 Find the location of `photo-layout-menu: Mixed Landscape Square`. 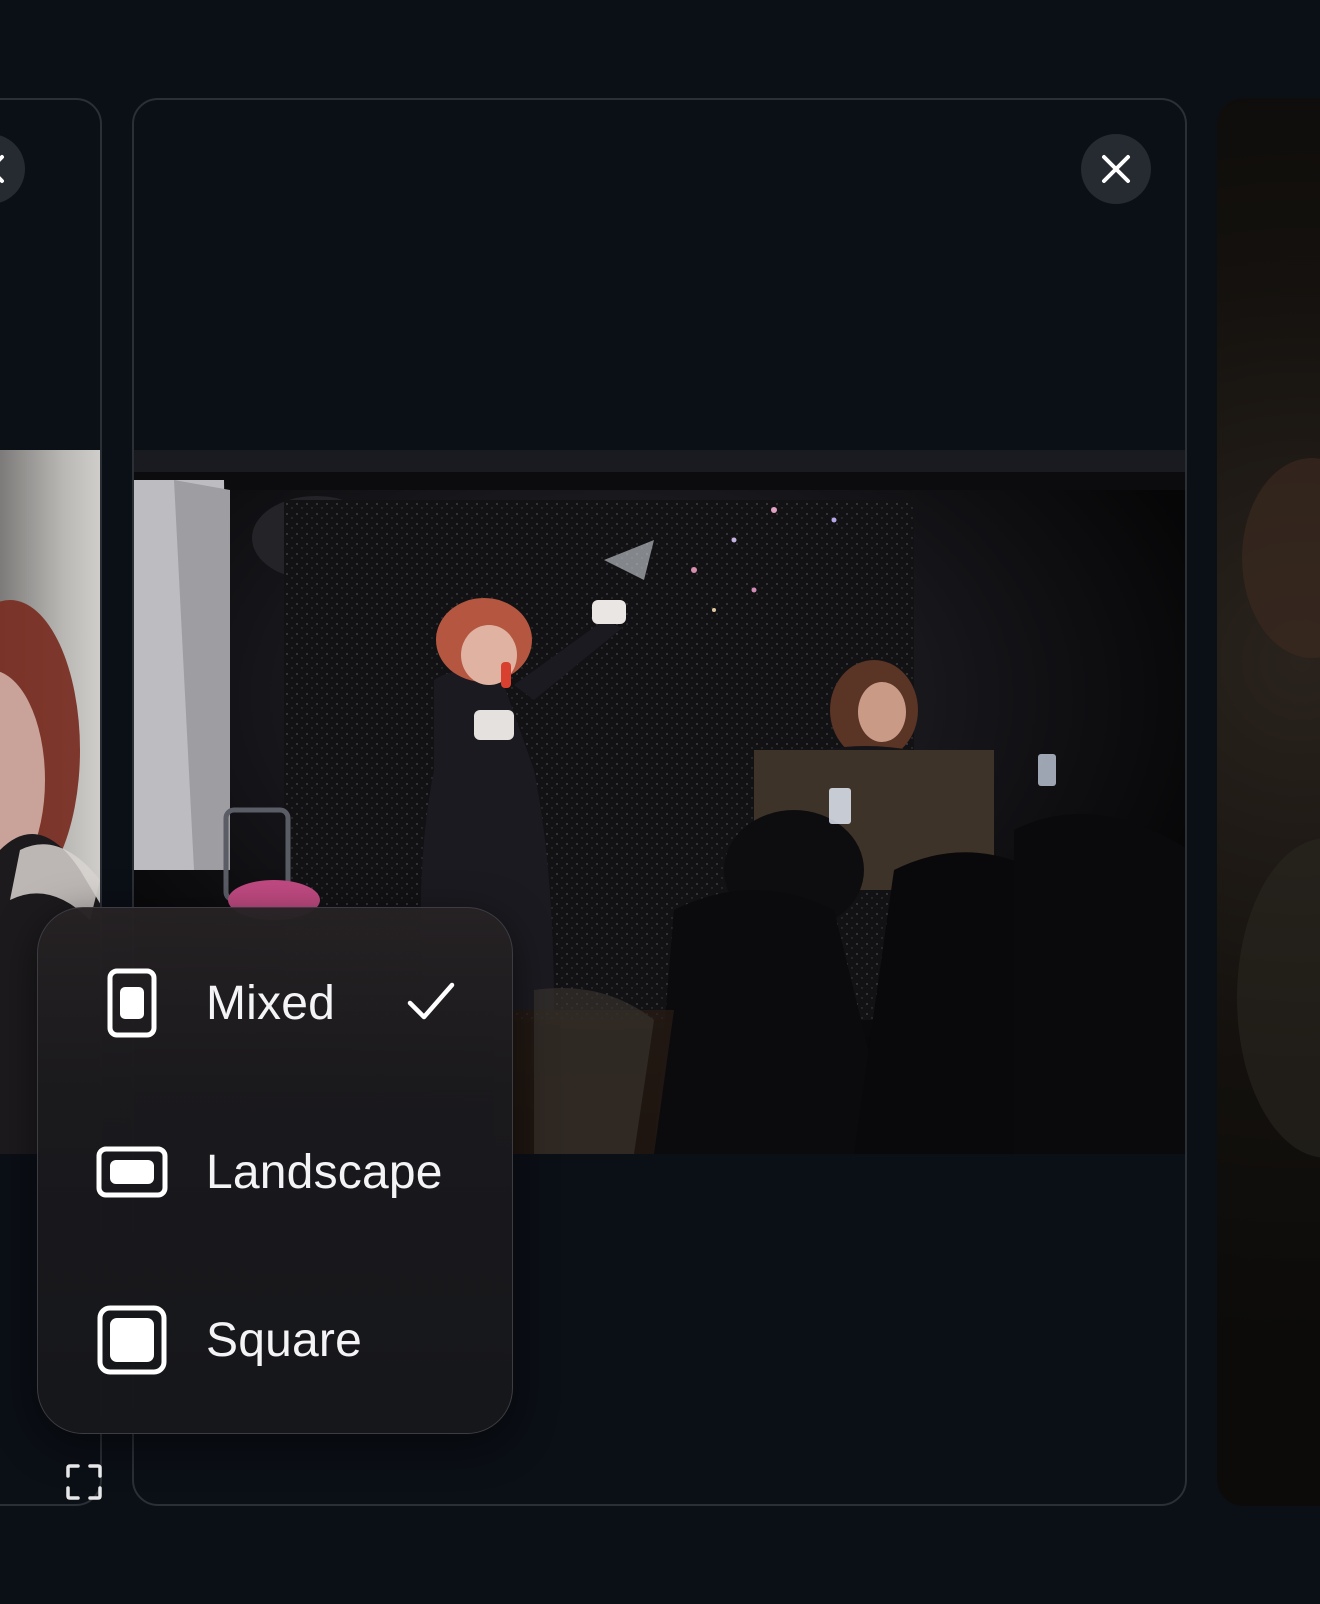

photo-layout-menu: Mixed Landscape Square is located at coordinates (275, 1170).